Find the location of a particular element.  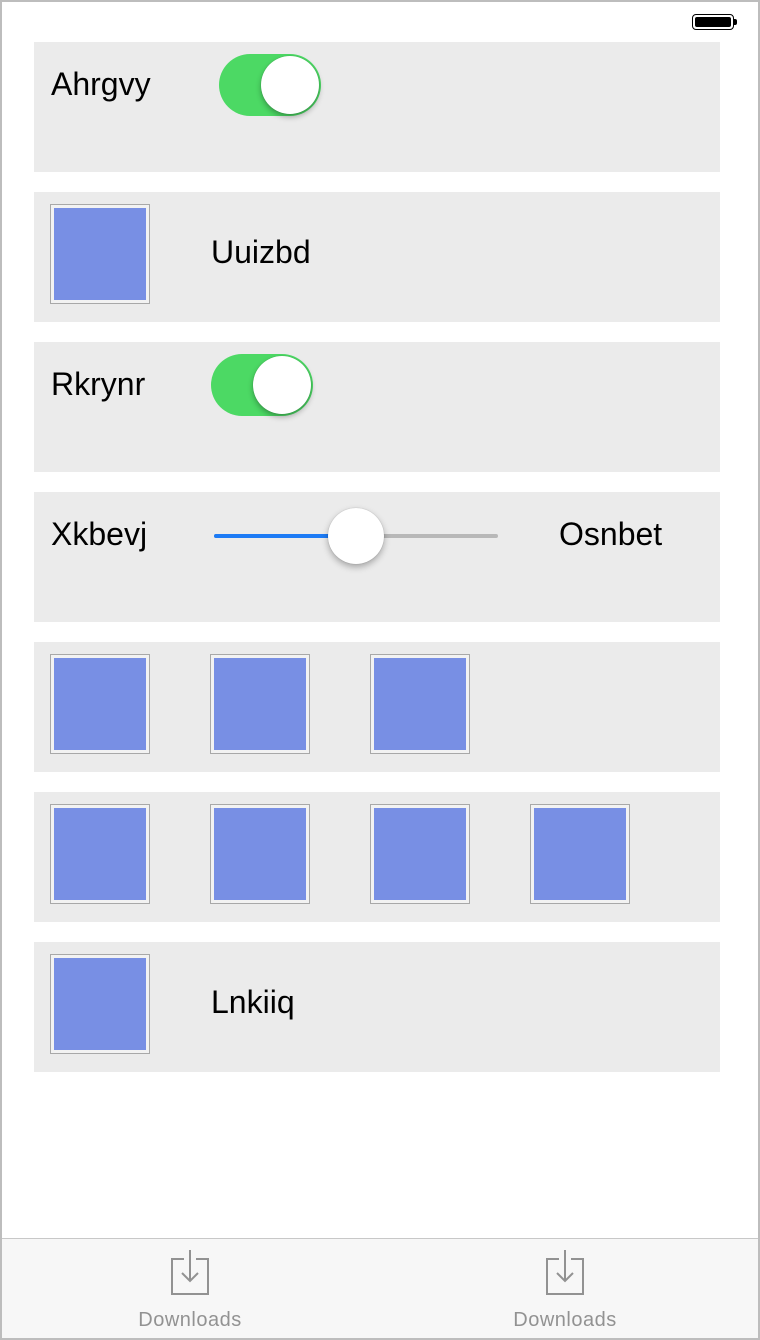

slider-right-label: Osnbet is located at coordinates (611, 534).